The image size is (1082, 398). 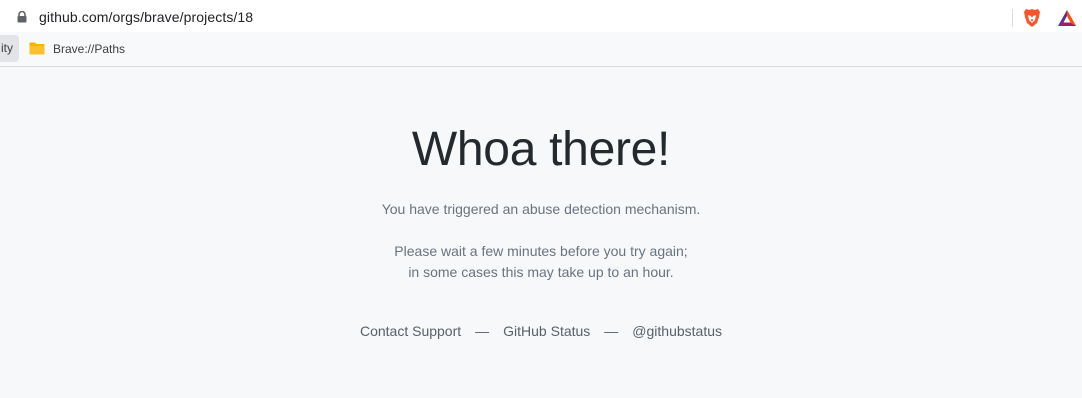 What do you see at coordinates (37, 48) in the screenshot?
I see `folder-icon` at bounding box center [37, 48].